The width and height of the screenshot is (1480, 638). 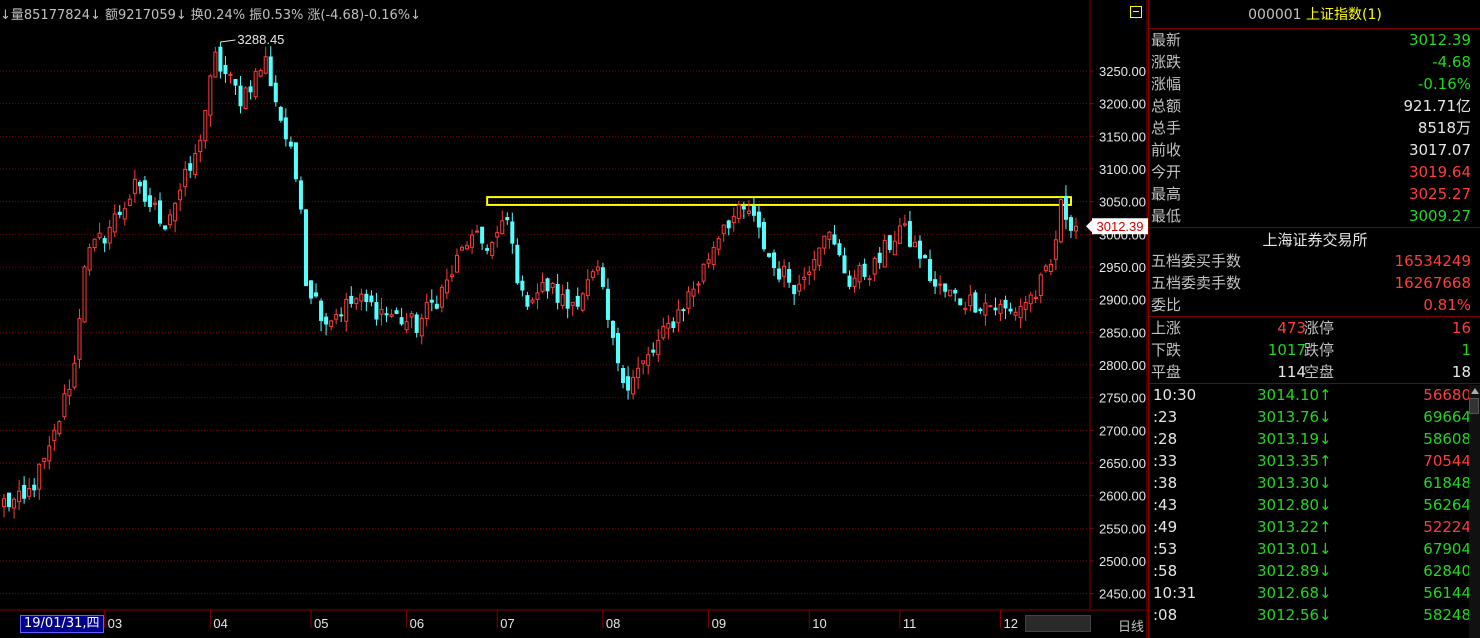 I want to click on order-row-value: 16267668, so click(x=1432, y=283).